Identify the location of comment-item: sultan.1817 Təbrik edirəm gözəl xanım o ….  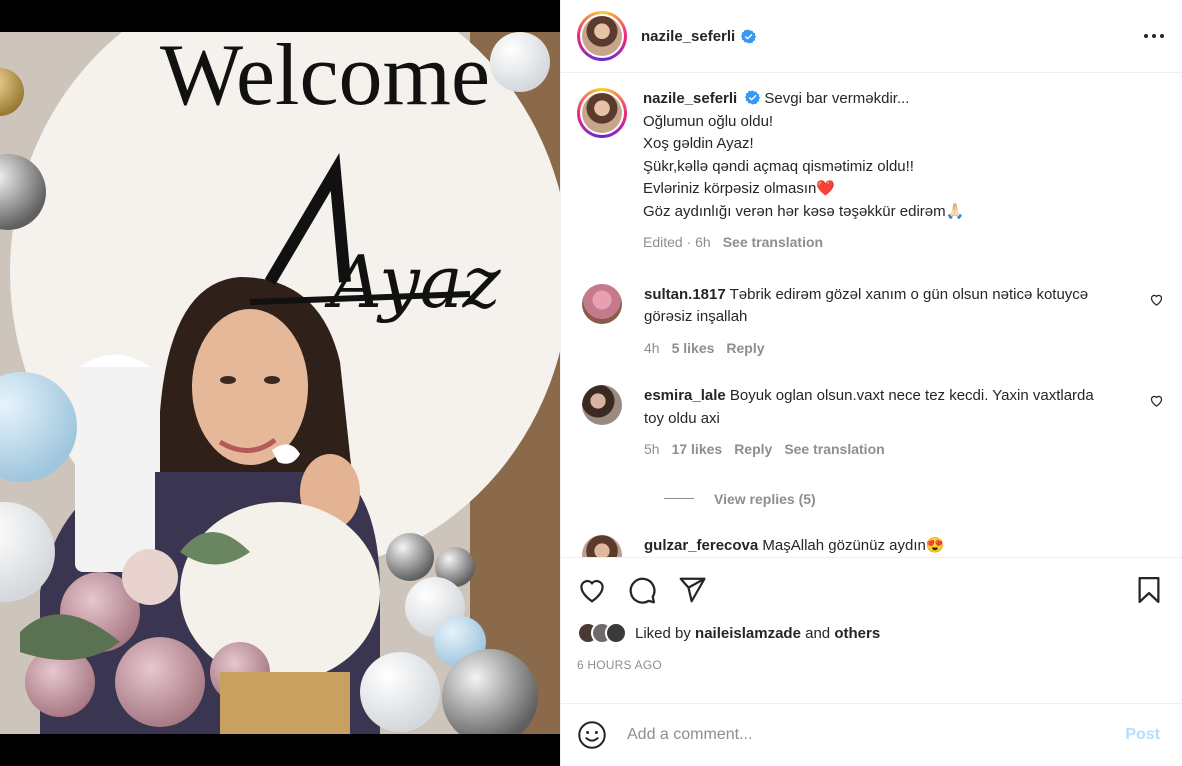
(871, 321).